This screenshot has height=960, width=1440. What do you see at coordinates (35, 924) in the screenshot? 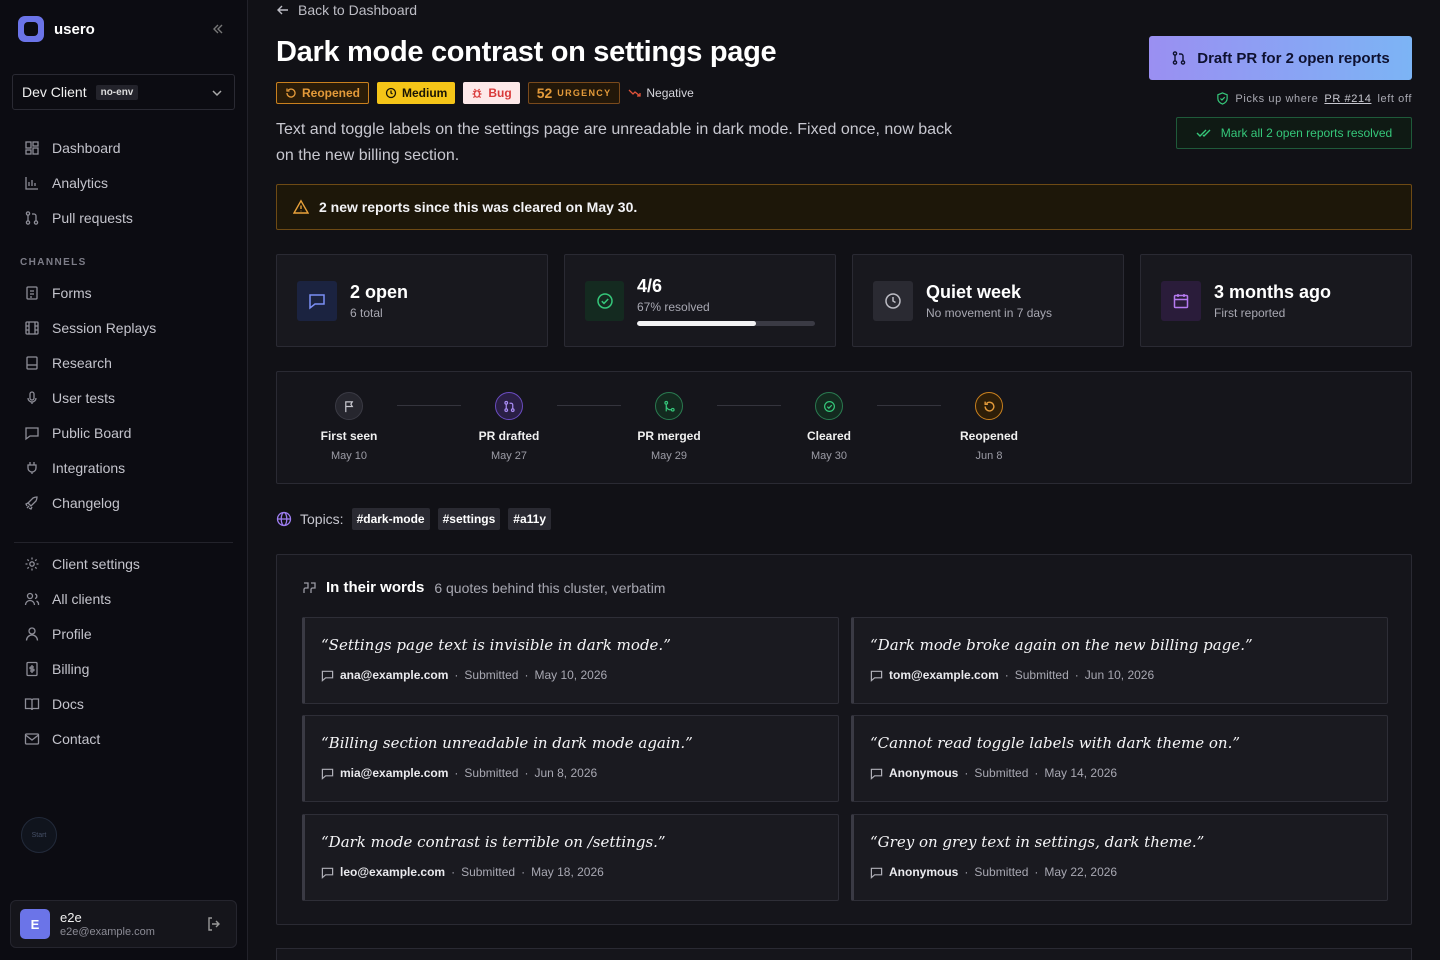
I see `avatar: E` at bounding box center [35, 924].